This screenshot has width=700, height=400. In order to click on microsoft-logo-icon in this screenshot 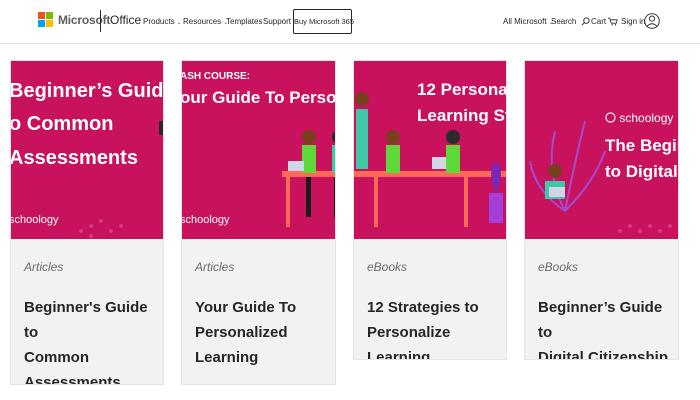, I will do `click(46, 20)`.